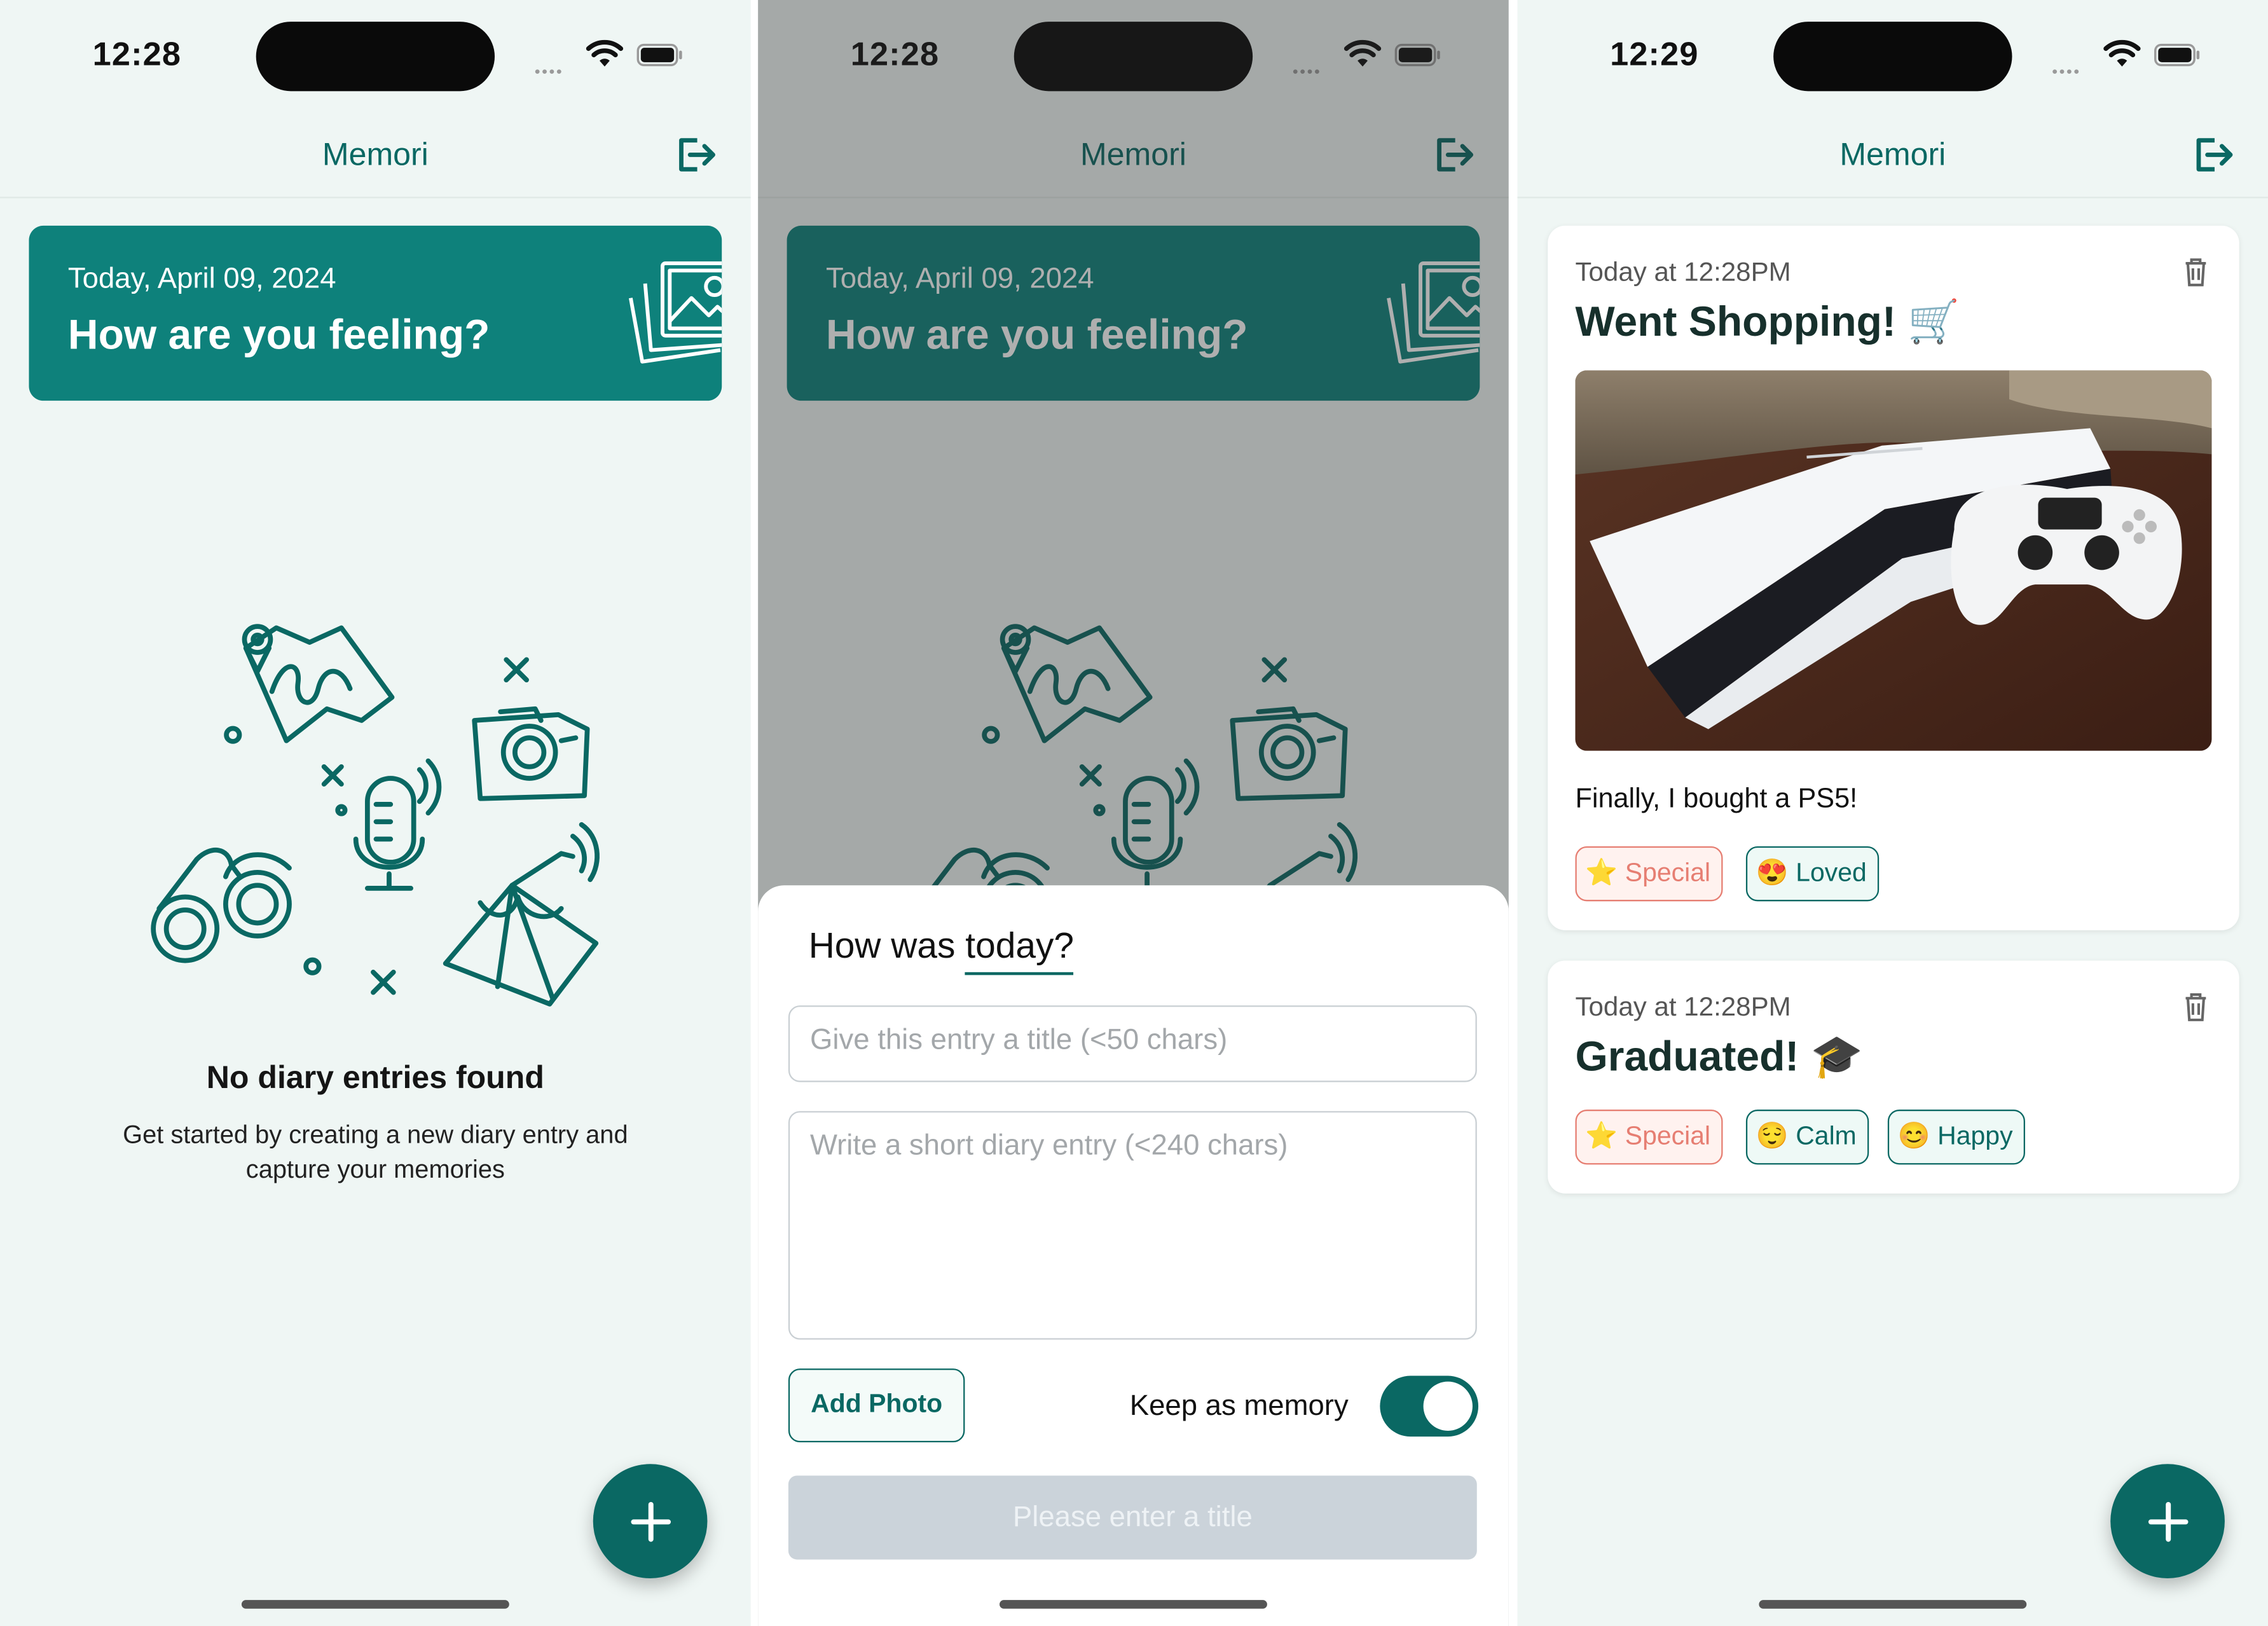  I want to click on tag-happy: 😊 Happy, so click(1956, 1137).